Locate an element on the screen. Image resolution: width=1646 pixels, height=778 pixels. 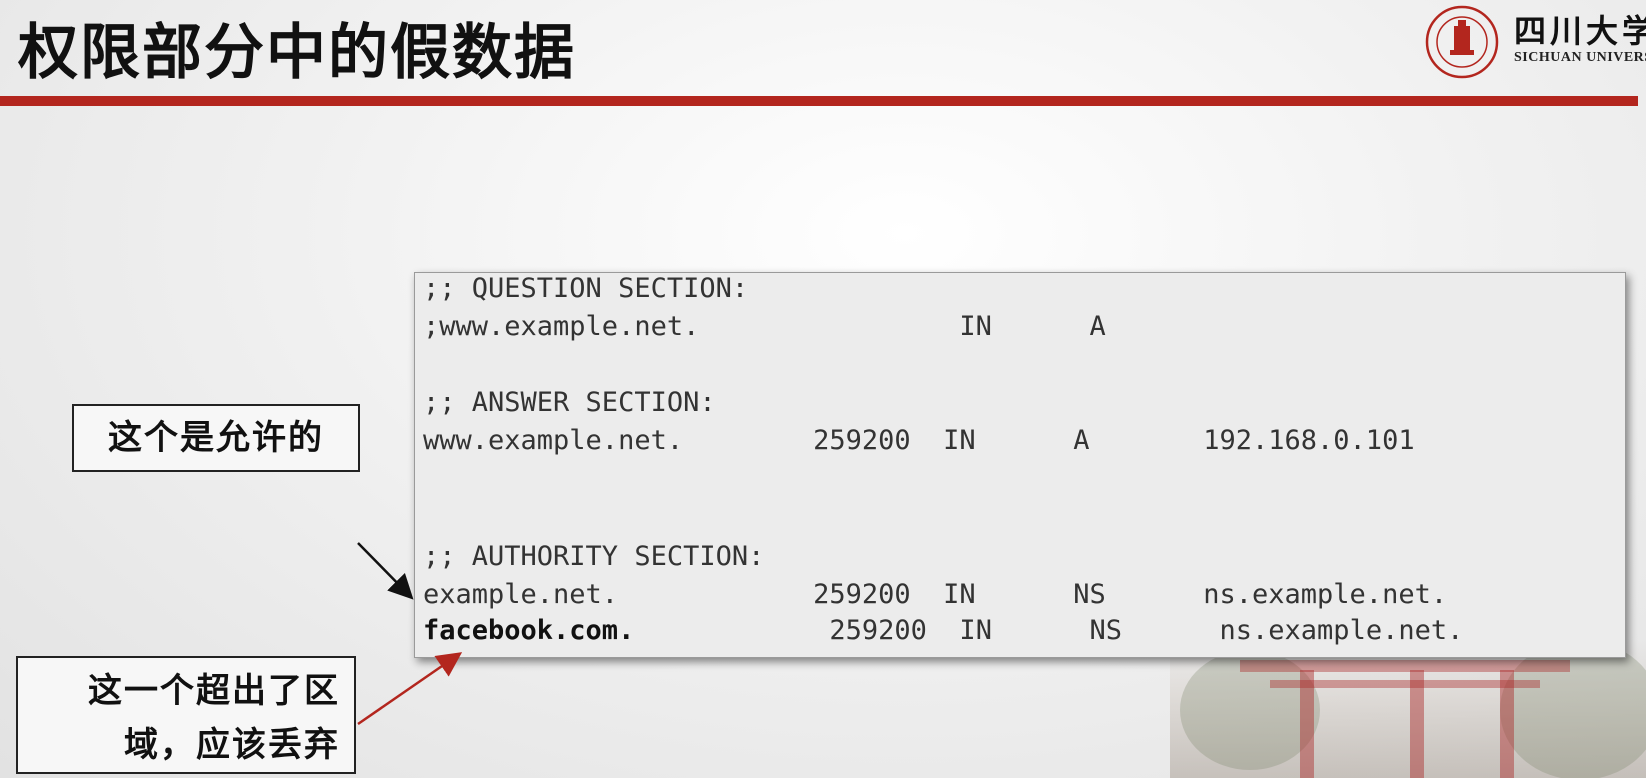
callout-arrows is located at coordinates (410, 634).